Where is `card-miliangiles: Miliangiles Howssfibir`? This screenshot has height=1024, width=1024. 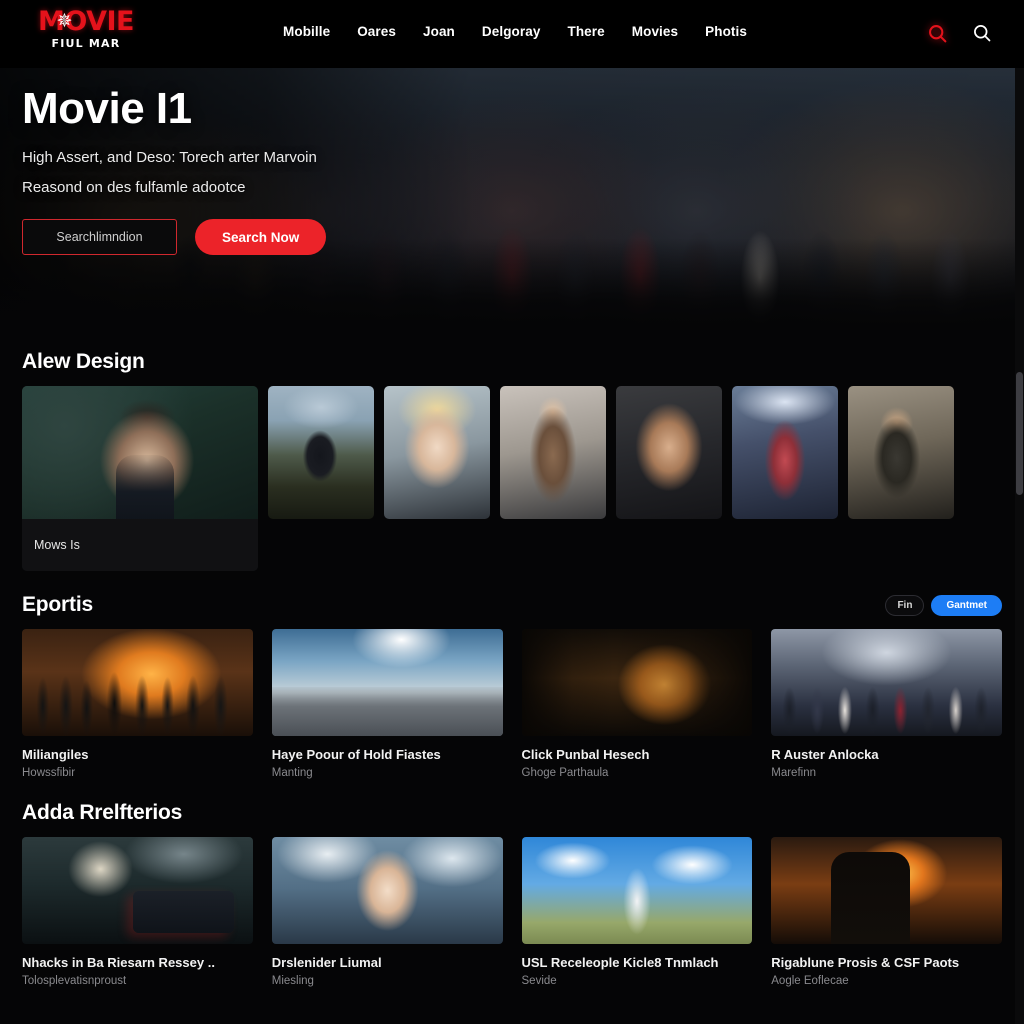 card-miliangiles: Miliangiles Howssfibir is located at coordinates (137, 704).